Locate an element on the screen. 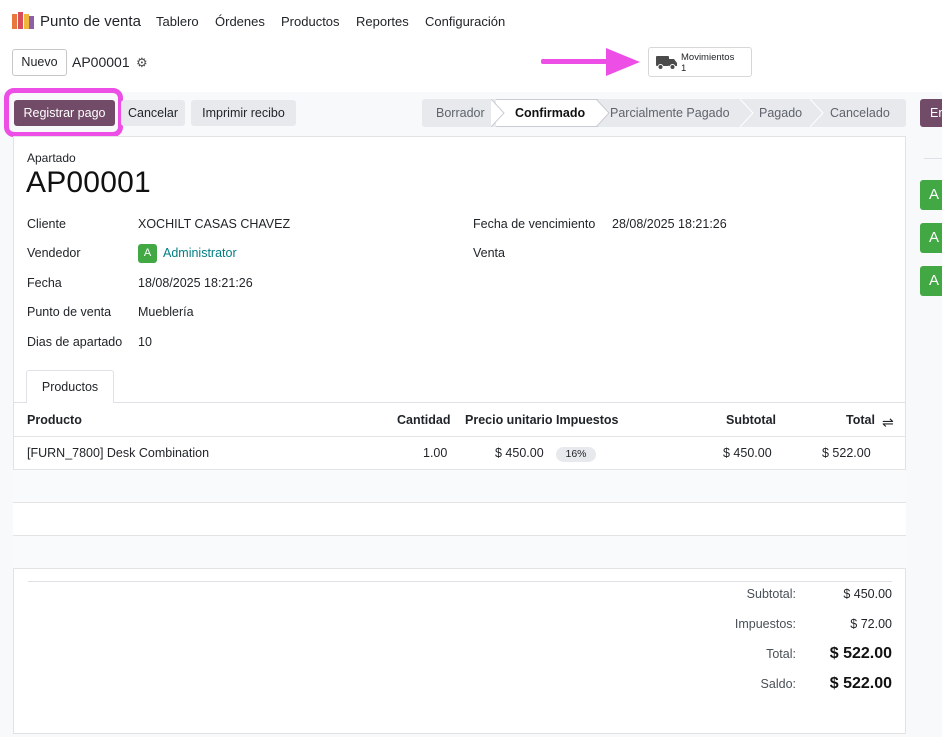 This screenshot has width=942, height=737. gear-icon: ⚙ is located at coordinates (142, 63).